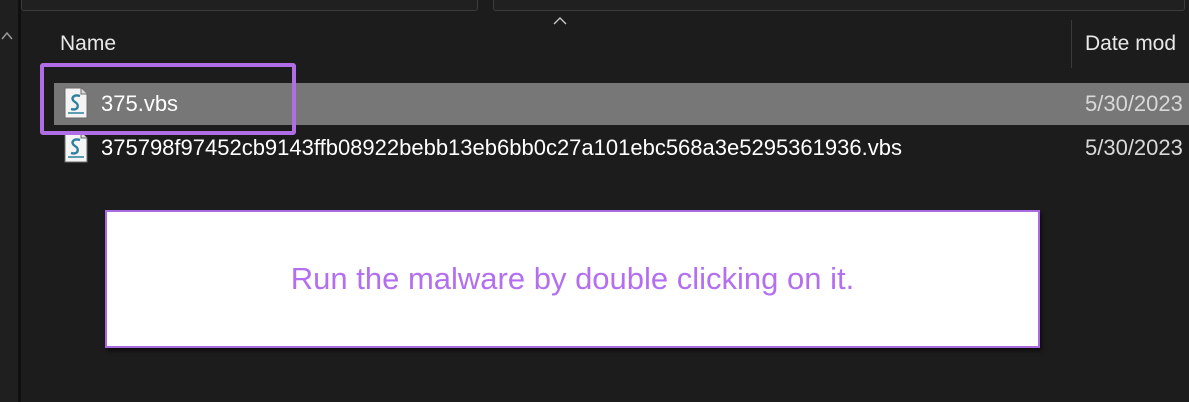 This screenshot has height=402, width=1189. Describe the element at coordinates (9, 201) in the screenshot. I see `navigation-pane` at that location.